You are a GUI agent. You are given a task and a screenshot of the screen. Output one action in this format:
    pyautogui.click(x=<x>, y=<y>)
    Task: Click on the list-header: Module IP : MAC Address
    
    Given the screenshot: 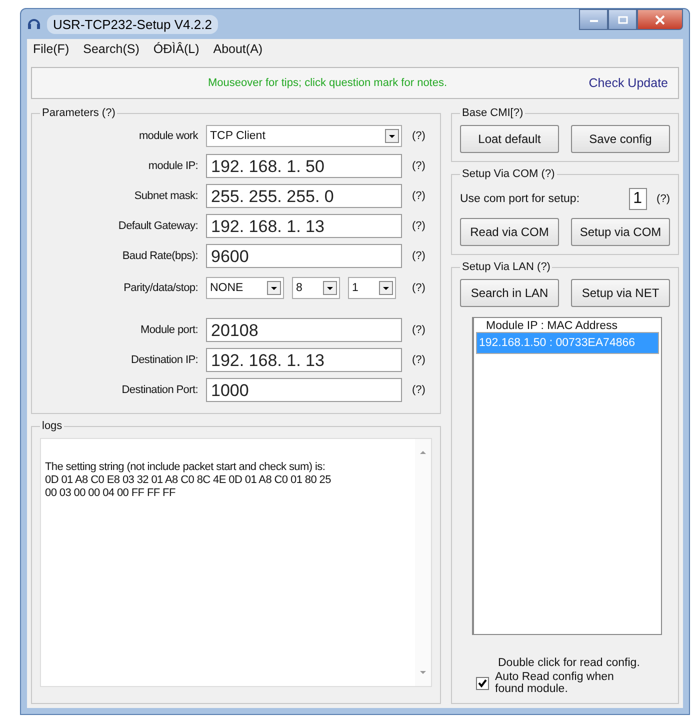 What is the action you would take?
    pyautogui.click(x=551, y=326)
    